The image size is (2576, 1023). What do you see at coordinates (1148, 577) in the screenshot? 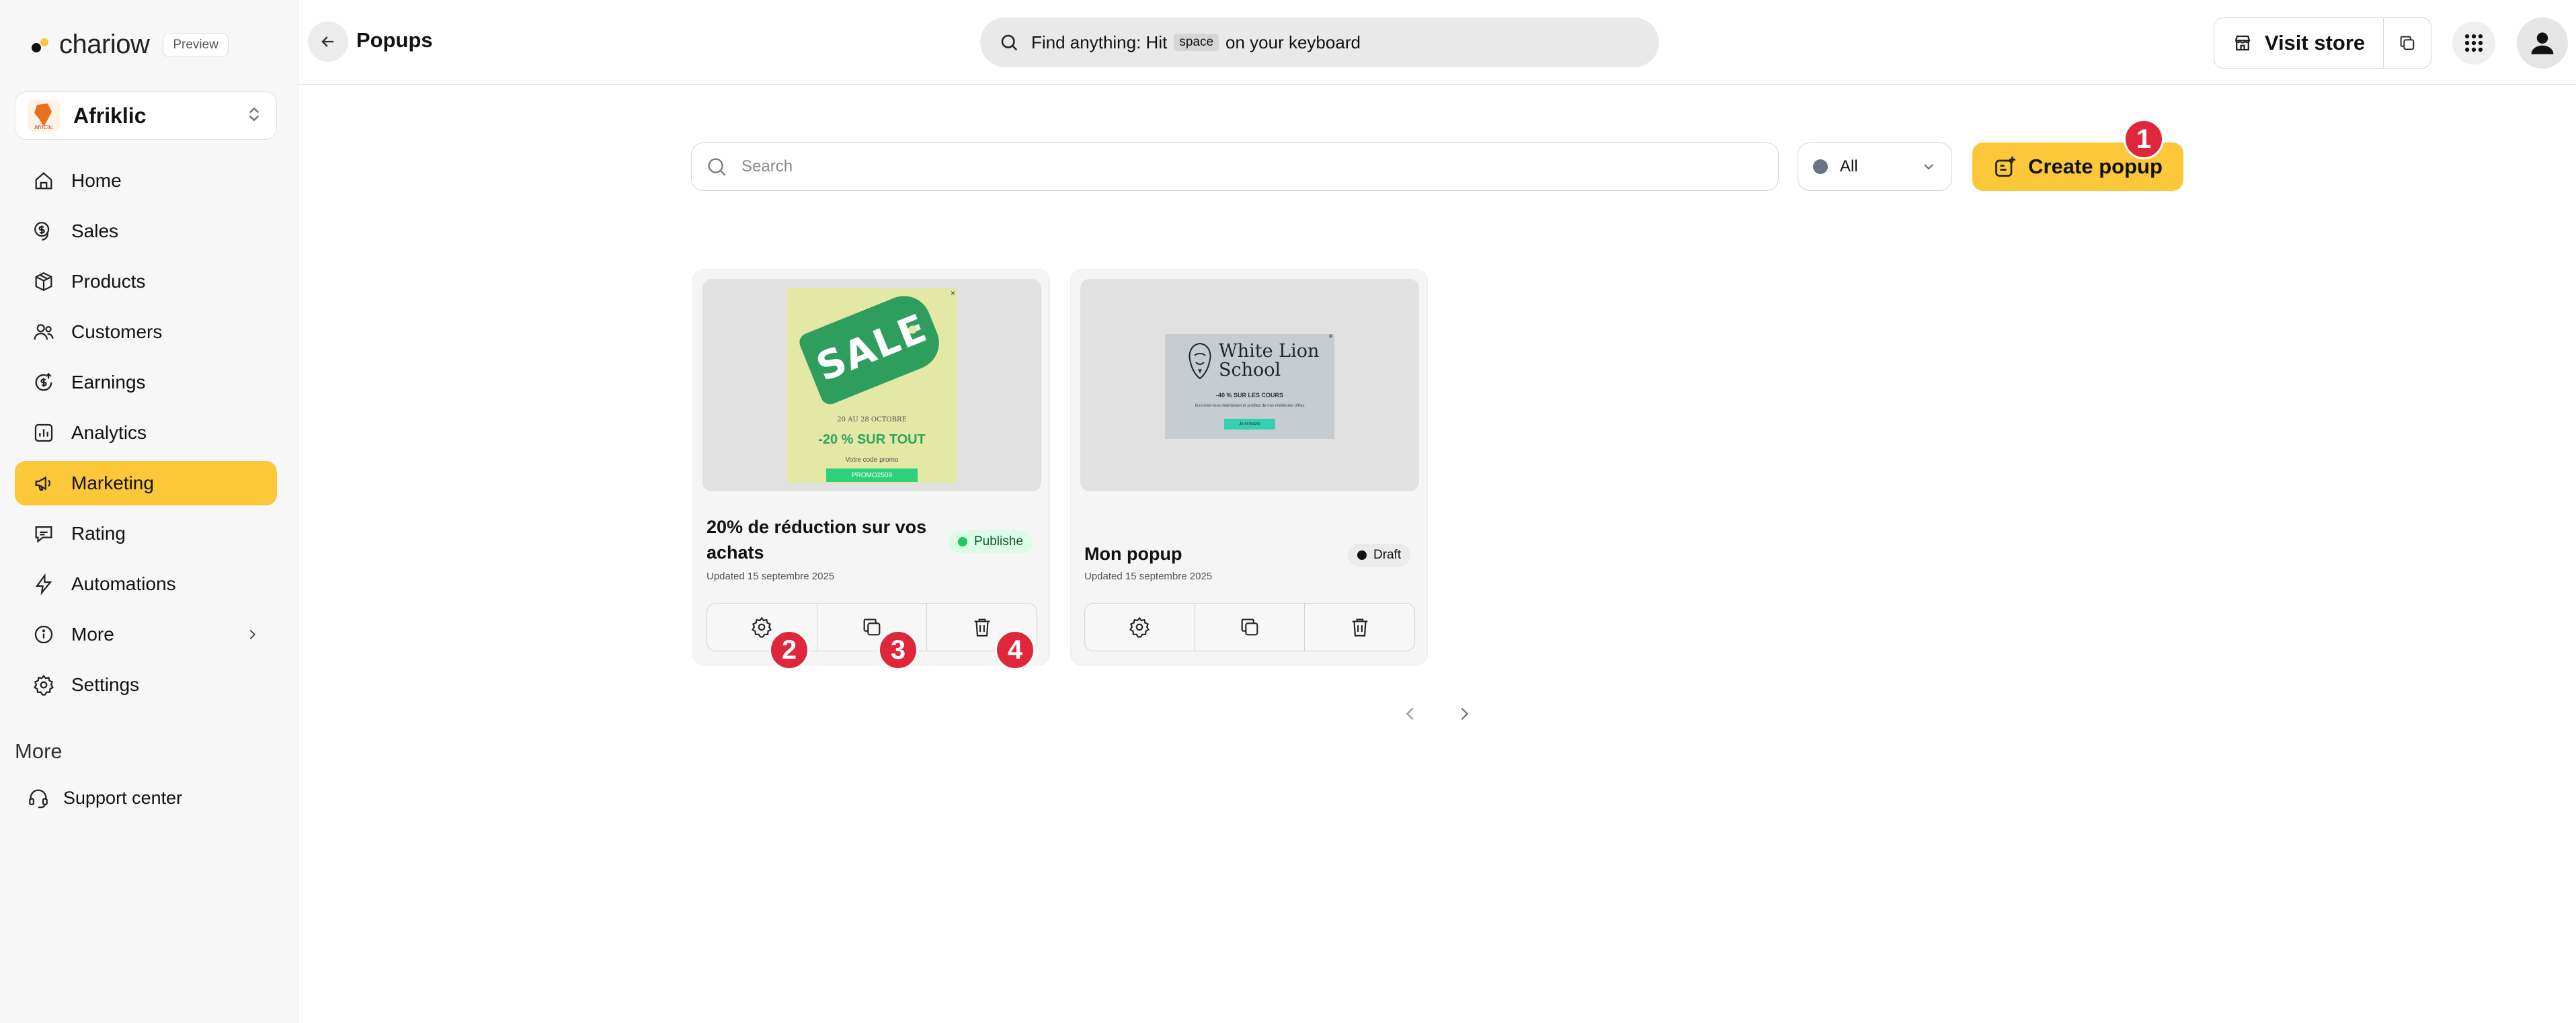
I see `popup-updated-date: Updated 15 septembre 2025` at bounding box center [1148, 577].